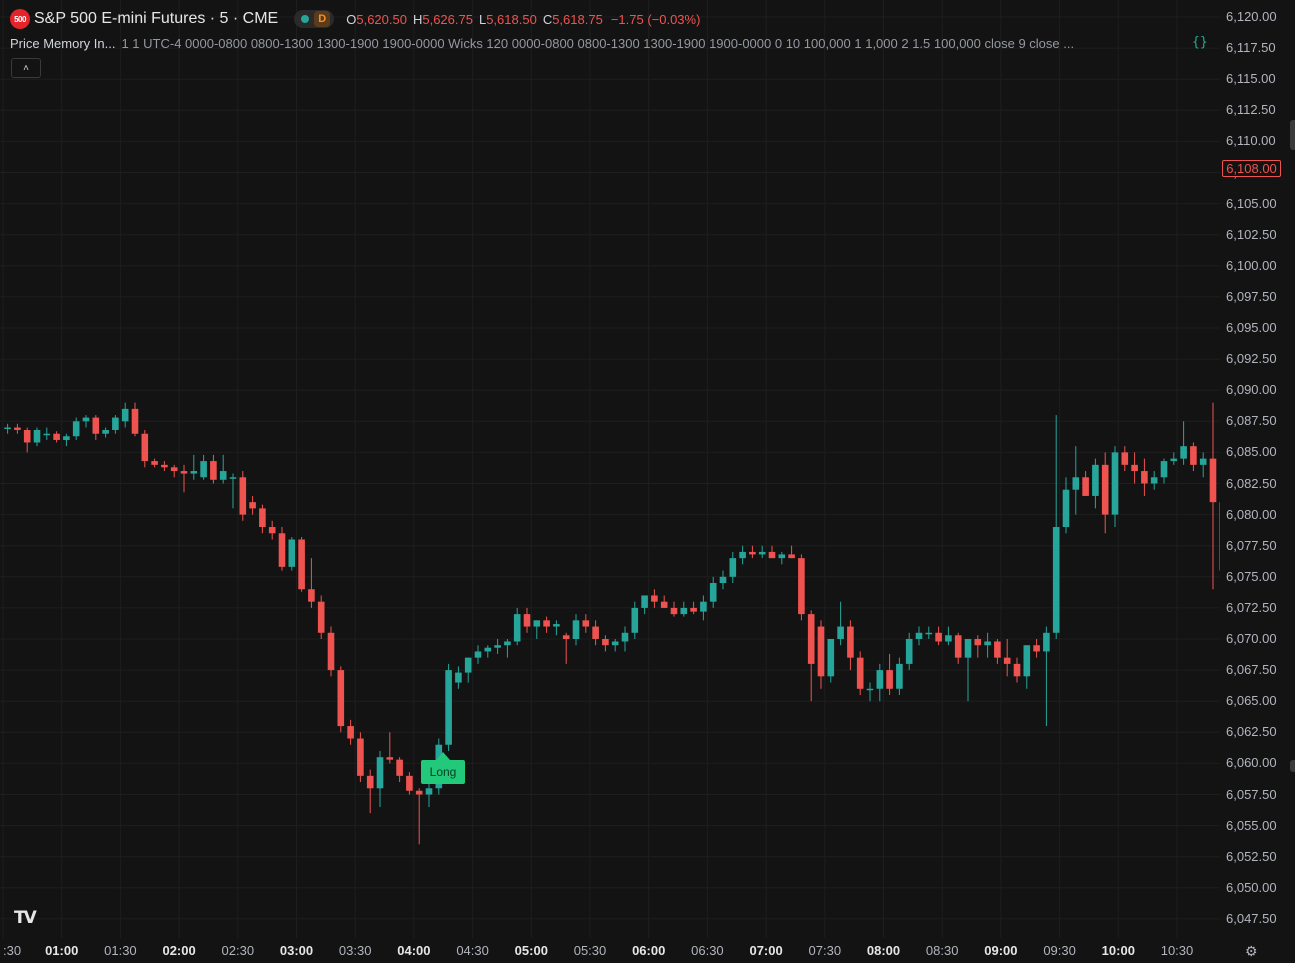  I want to click on symbol-logo: 500, so click(20, 19).